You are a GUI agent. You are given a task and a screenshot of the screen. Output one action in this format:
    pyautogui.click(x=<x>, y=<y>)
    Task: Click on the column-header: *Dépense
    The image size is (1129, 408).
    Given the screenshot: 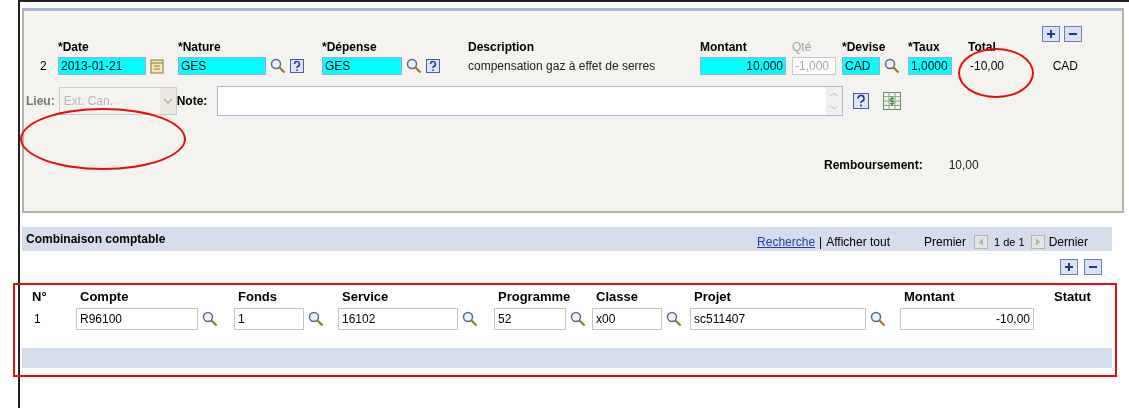 What is the action you would take?
    pyautogui.click(x=350, y=47)
    